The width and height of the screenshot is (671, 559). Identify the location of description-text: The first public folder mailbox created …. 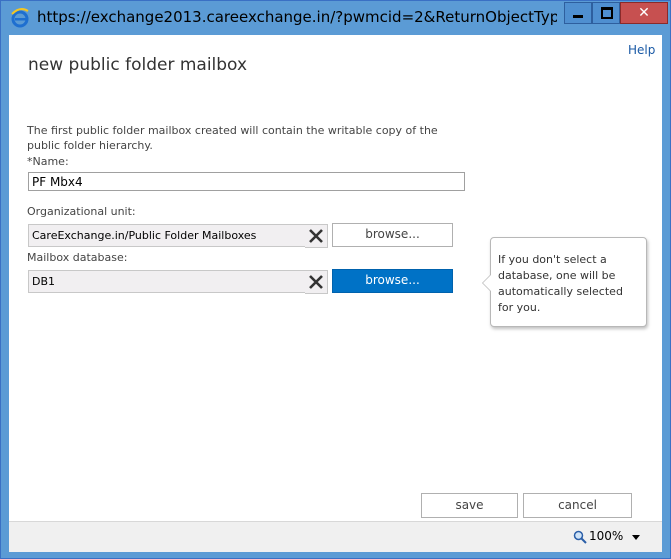
(232, 138).